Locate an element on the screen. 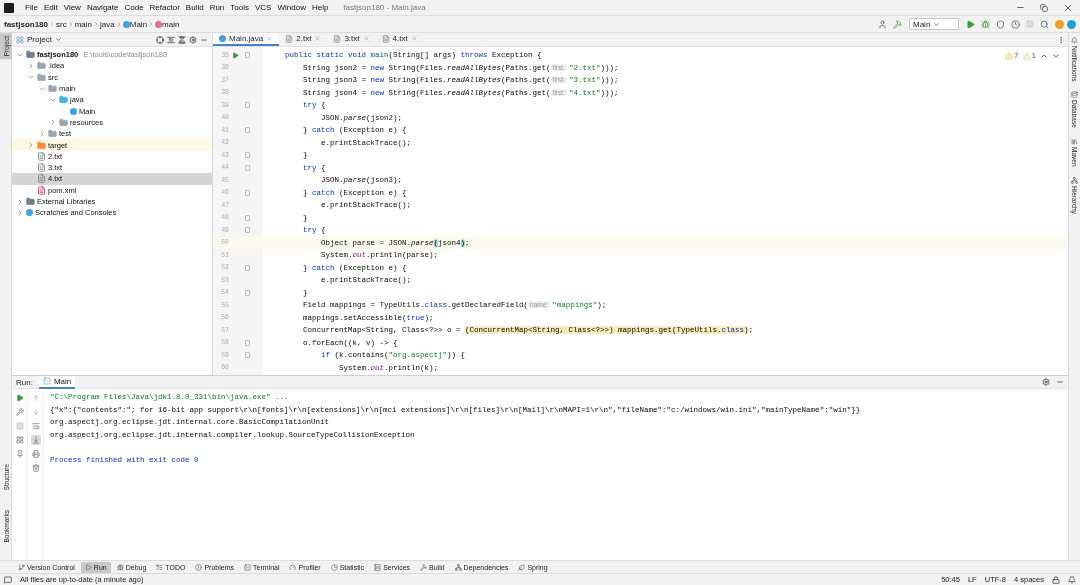 Image resolution: width=1080 pixels, height=585 pixels. run-tab: Main is located at coordinates (57, 382).